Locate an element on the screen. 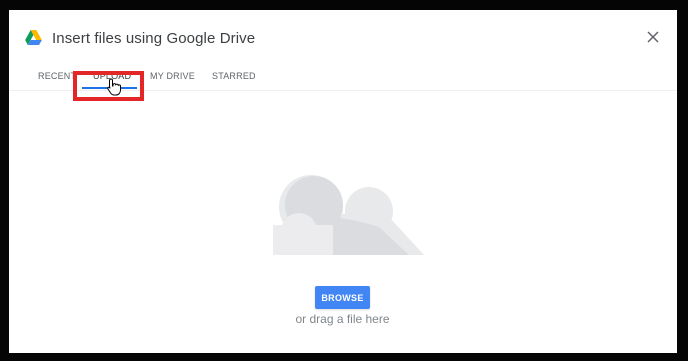  tab-starred: STARRED is located at coordinates (234, 76).